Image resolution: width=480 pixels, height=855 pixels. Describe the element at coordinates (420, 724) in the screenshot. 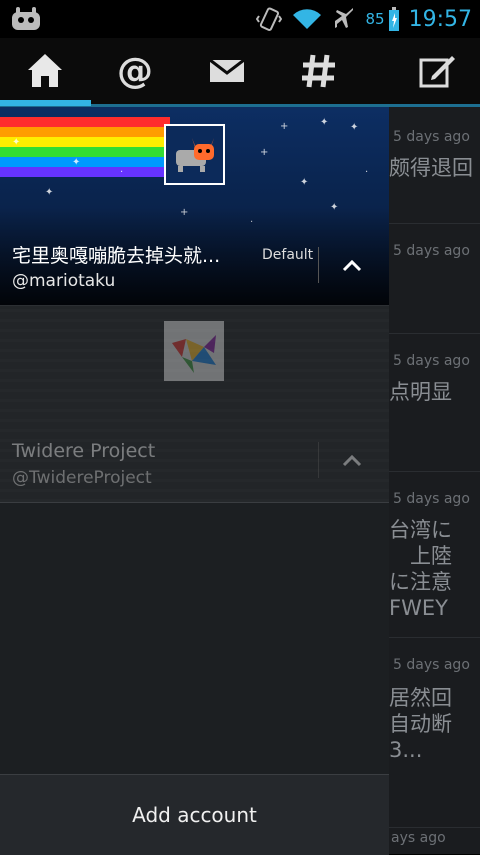

I see `tweet-text: 自动断` at that location.